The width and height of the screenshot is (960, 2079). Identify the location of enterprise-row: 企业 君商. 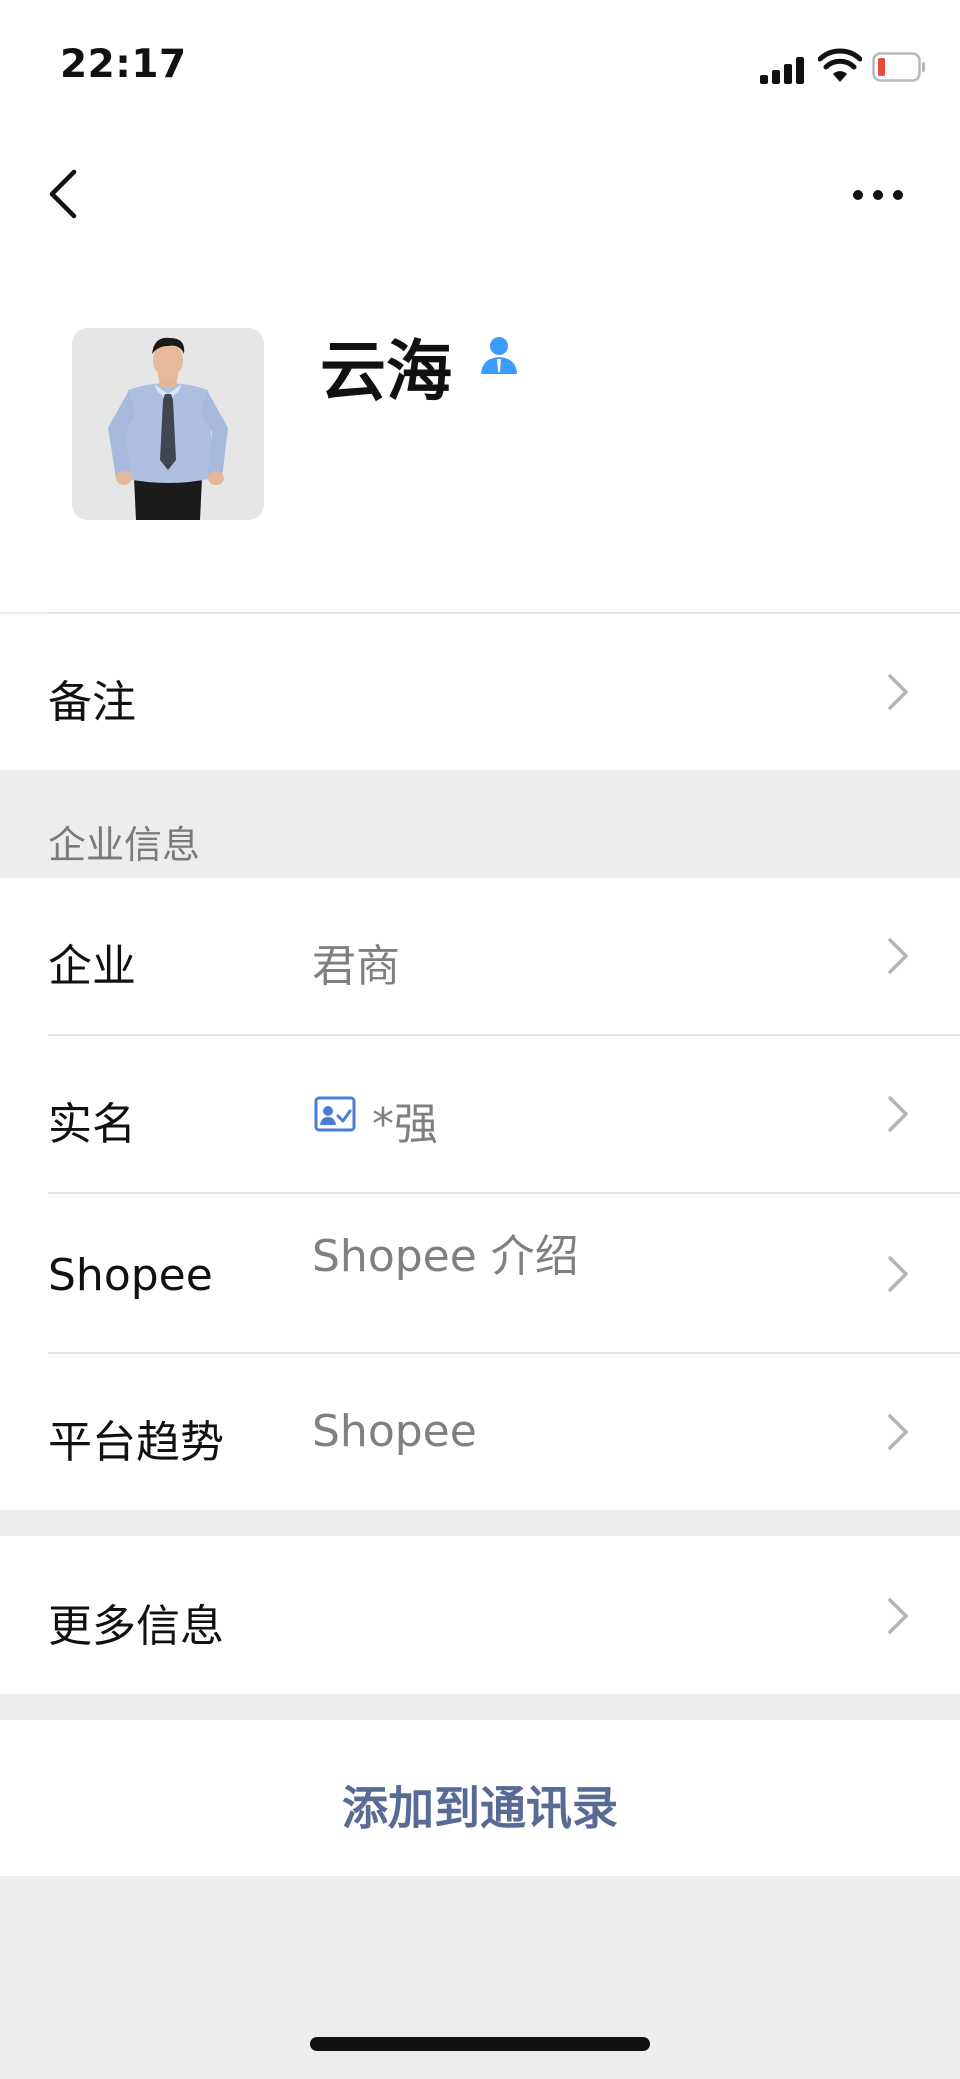
(480, 956).